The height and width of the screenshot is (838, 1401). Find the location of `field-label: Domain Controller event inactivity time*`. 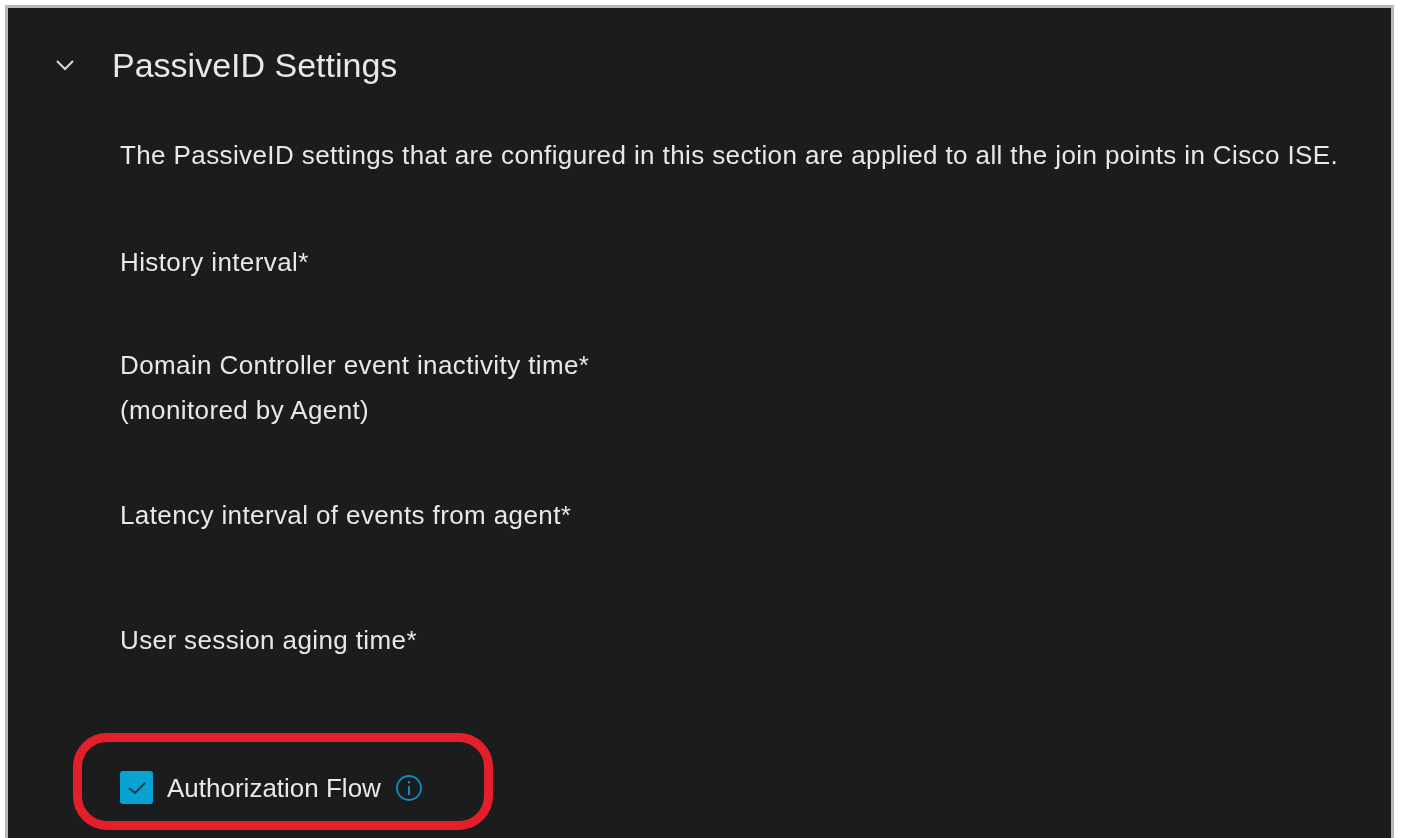

field-label: Domain Controller event inactivity time* is located at coordinates (355, 365).